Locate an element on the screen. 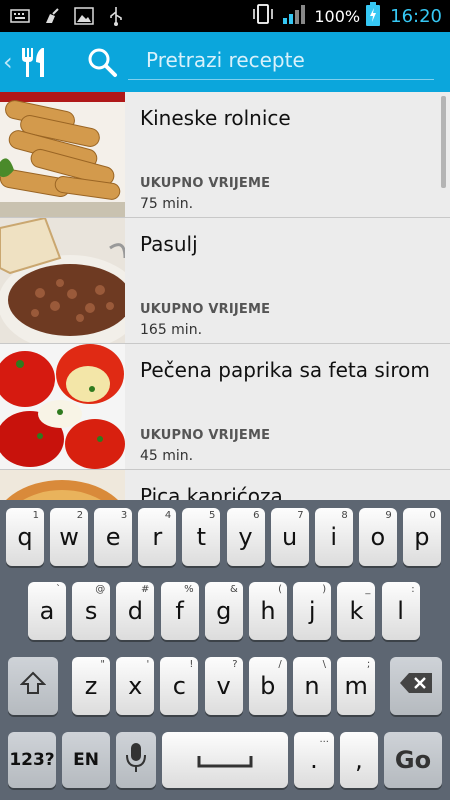 The width and height of the screenshot is (450, 800). key-label: d is located at coordinates (135, 611).